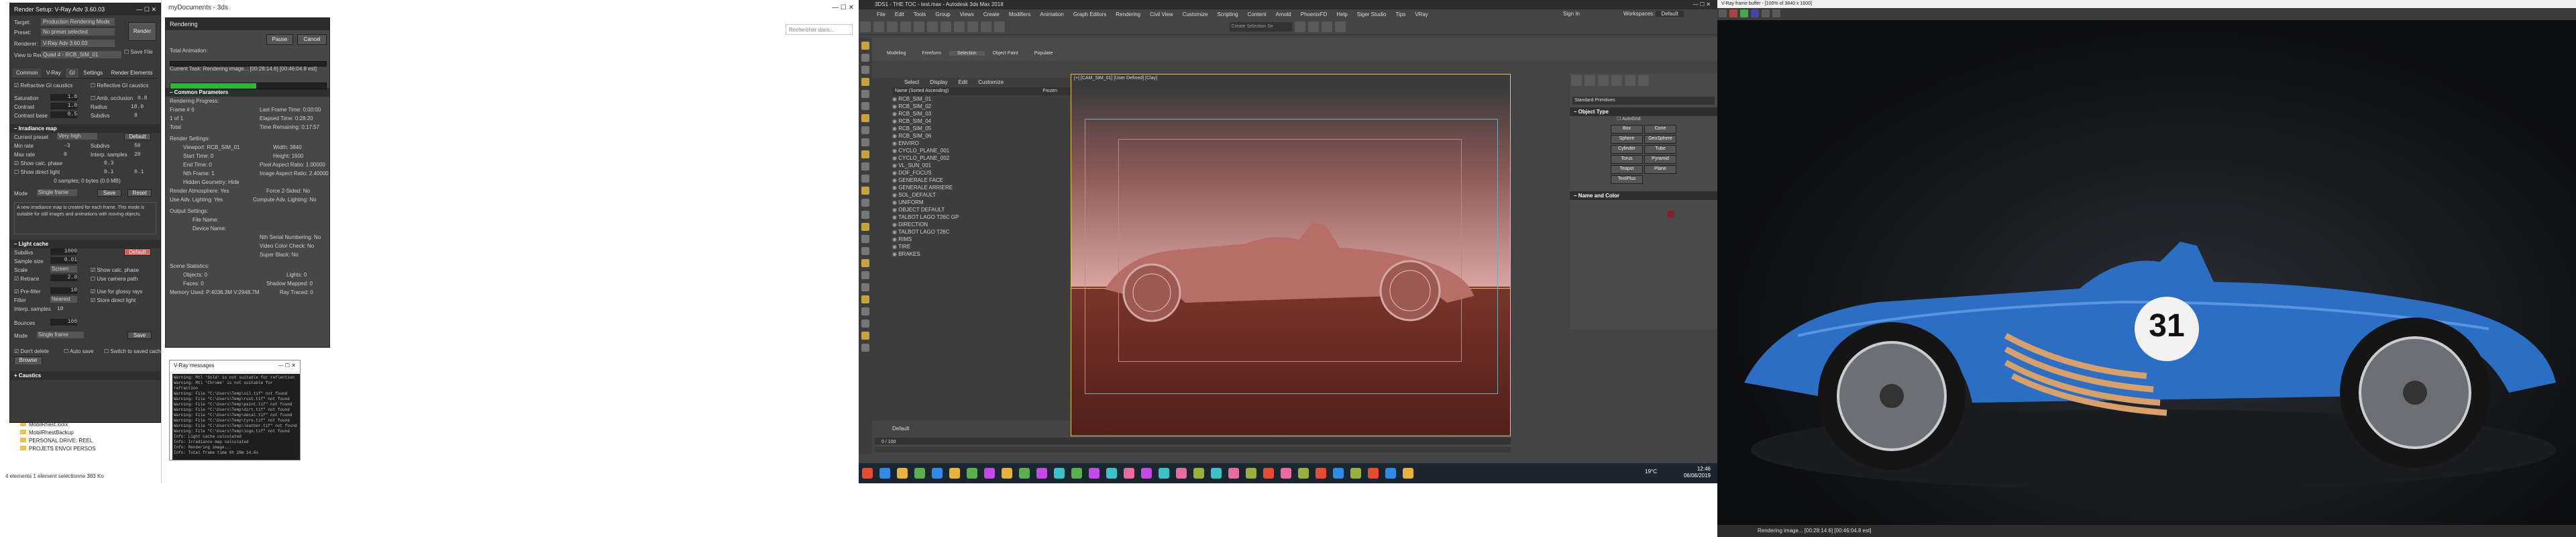 This screenshot has width=2576, height=537. Describe the element at coordinates (27, 73) in the screenshot. I see `tab-common: Common` at that location.